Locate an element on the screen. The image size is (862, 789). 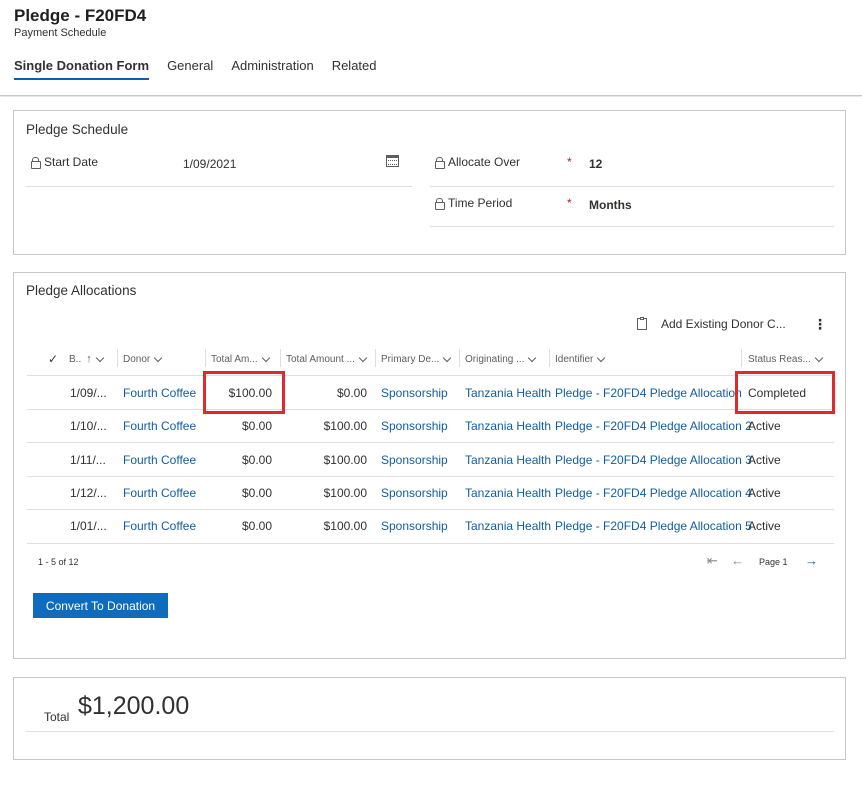
select-all-checkbox: ✓ is located at coordinates (53, 359).